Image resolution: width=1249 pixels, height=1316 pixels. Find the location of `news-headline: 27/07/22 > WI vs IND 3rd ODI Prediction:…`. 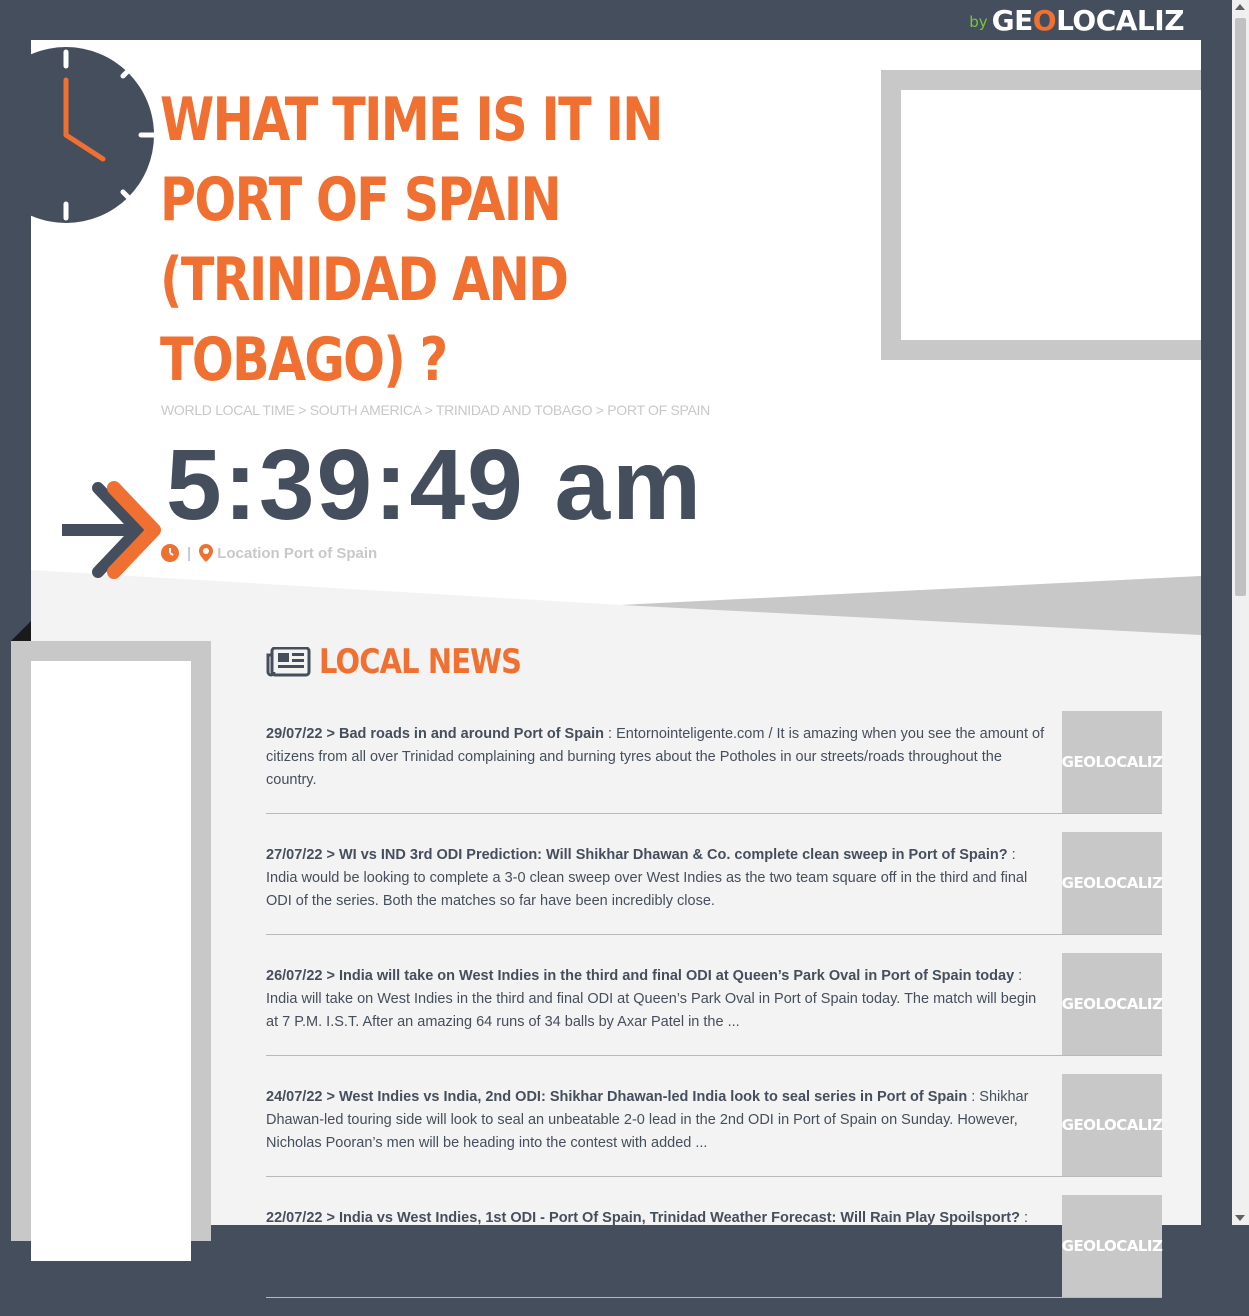

news-headline: 27/07/22 > WI vs IND 3rd ODI Prediction:… is located at coordinates (637, 855).